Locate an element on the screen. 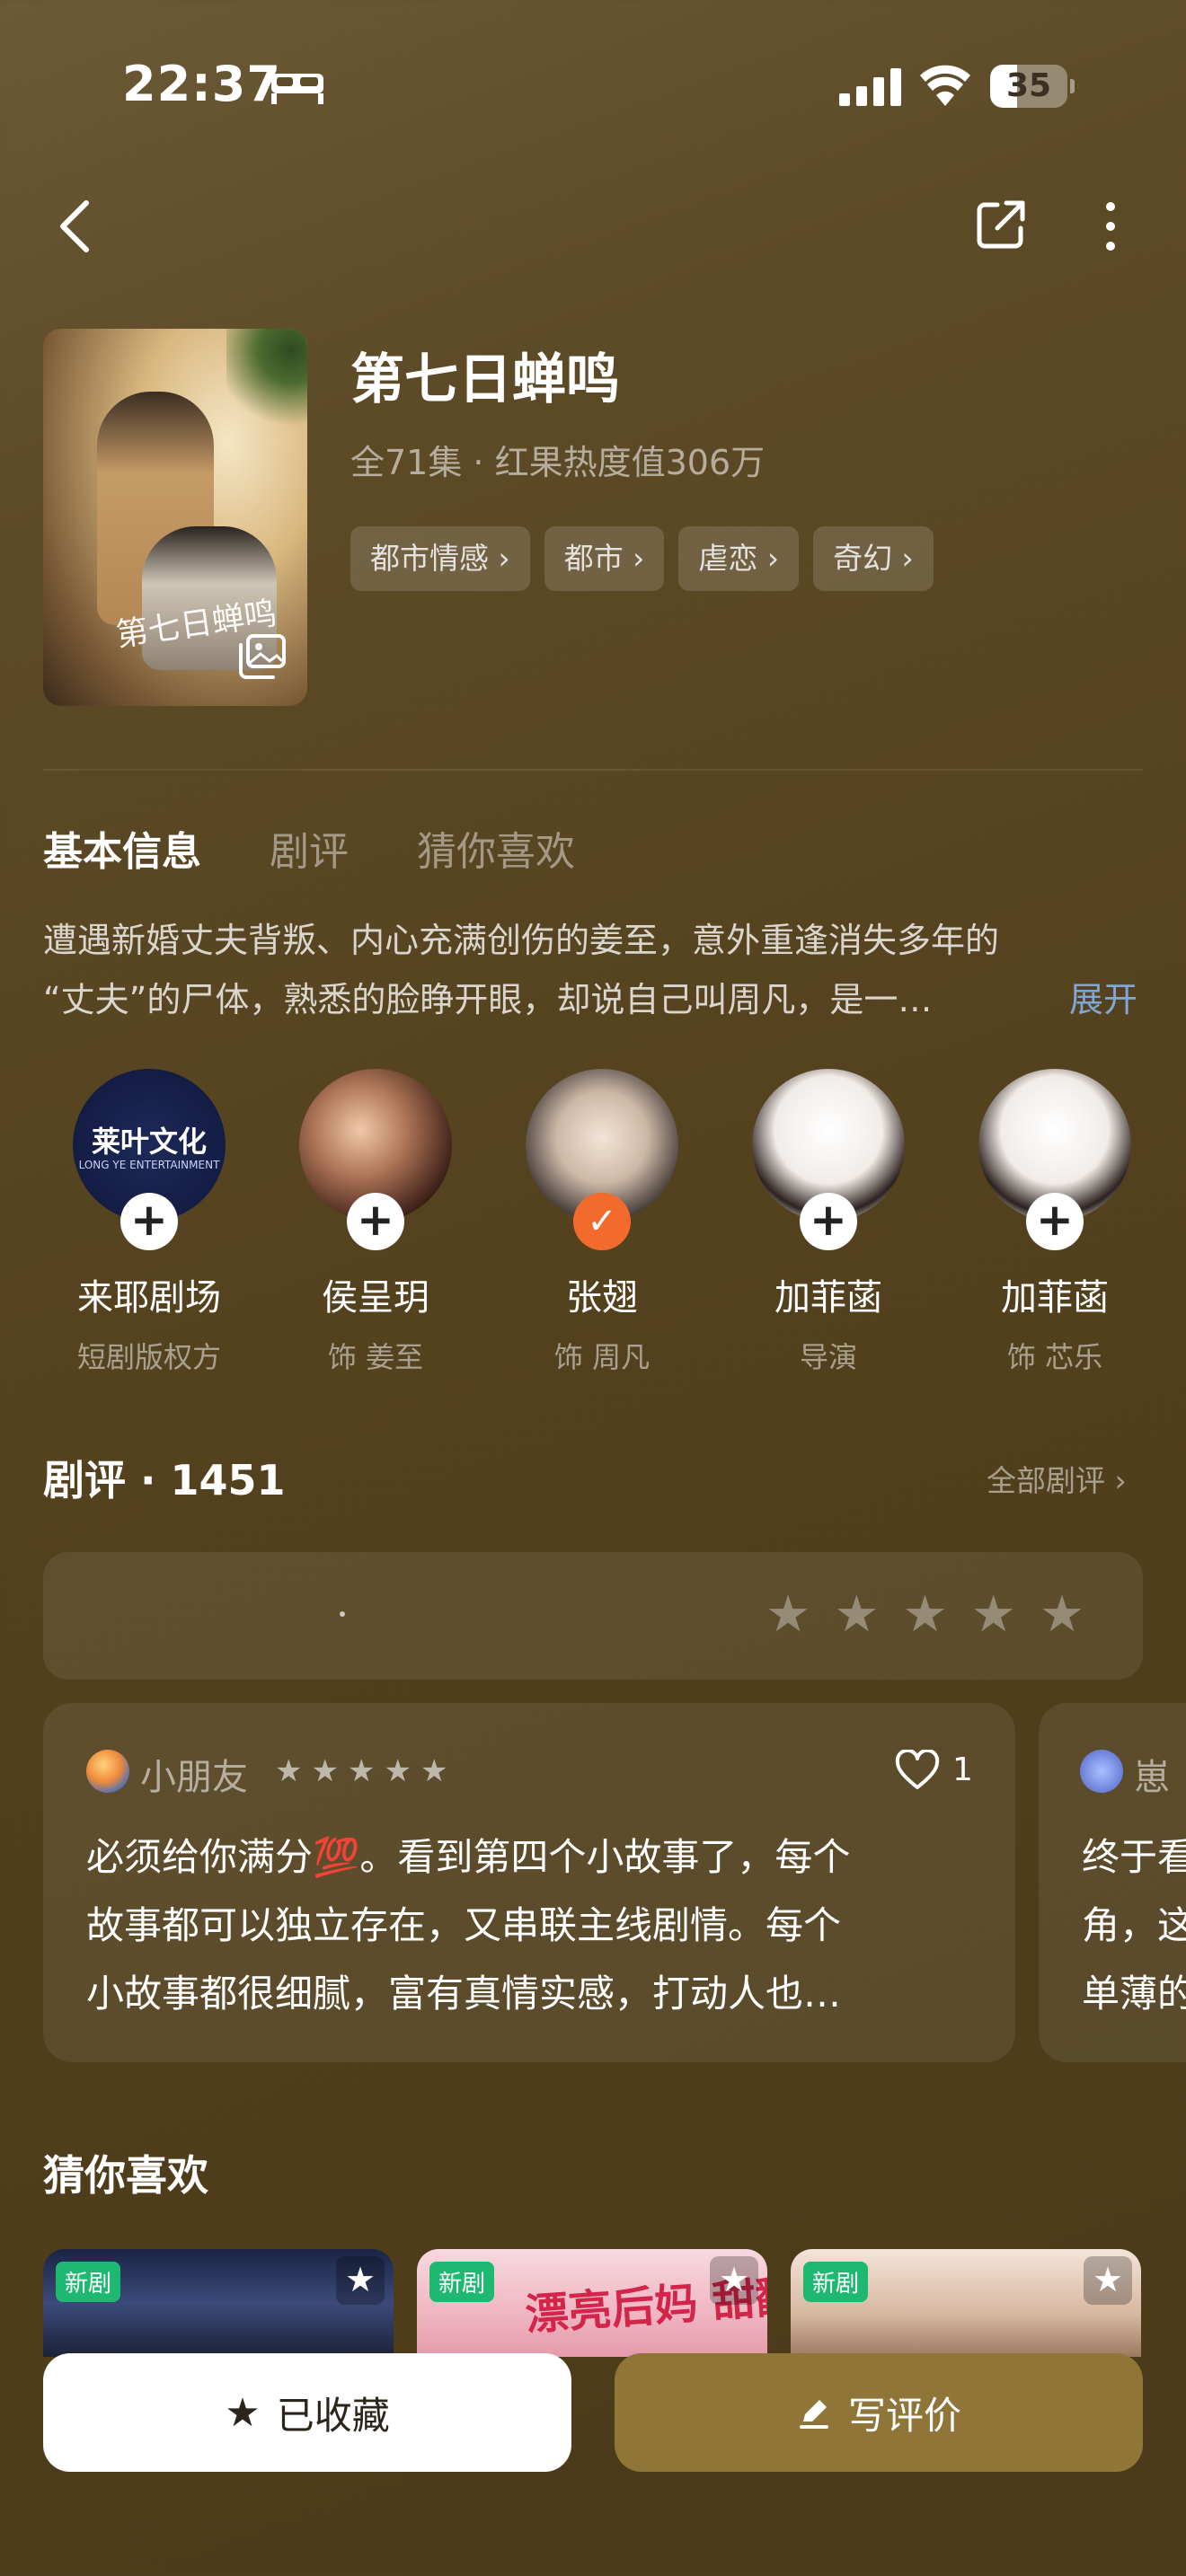  favorited-button: ★ 已收藏 is located at coordinates (307, 2412).